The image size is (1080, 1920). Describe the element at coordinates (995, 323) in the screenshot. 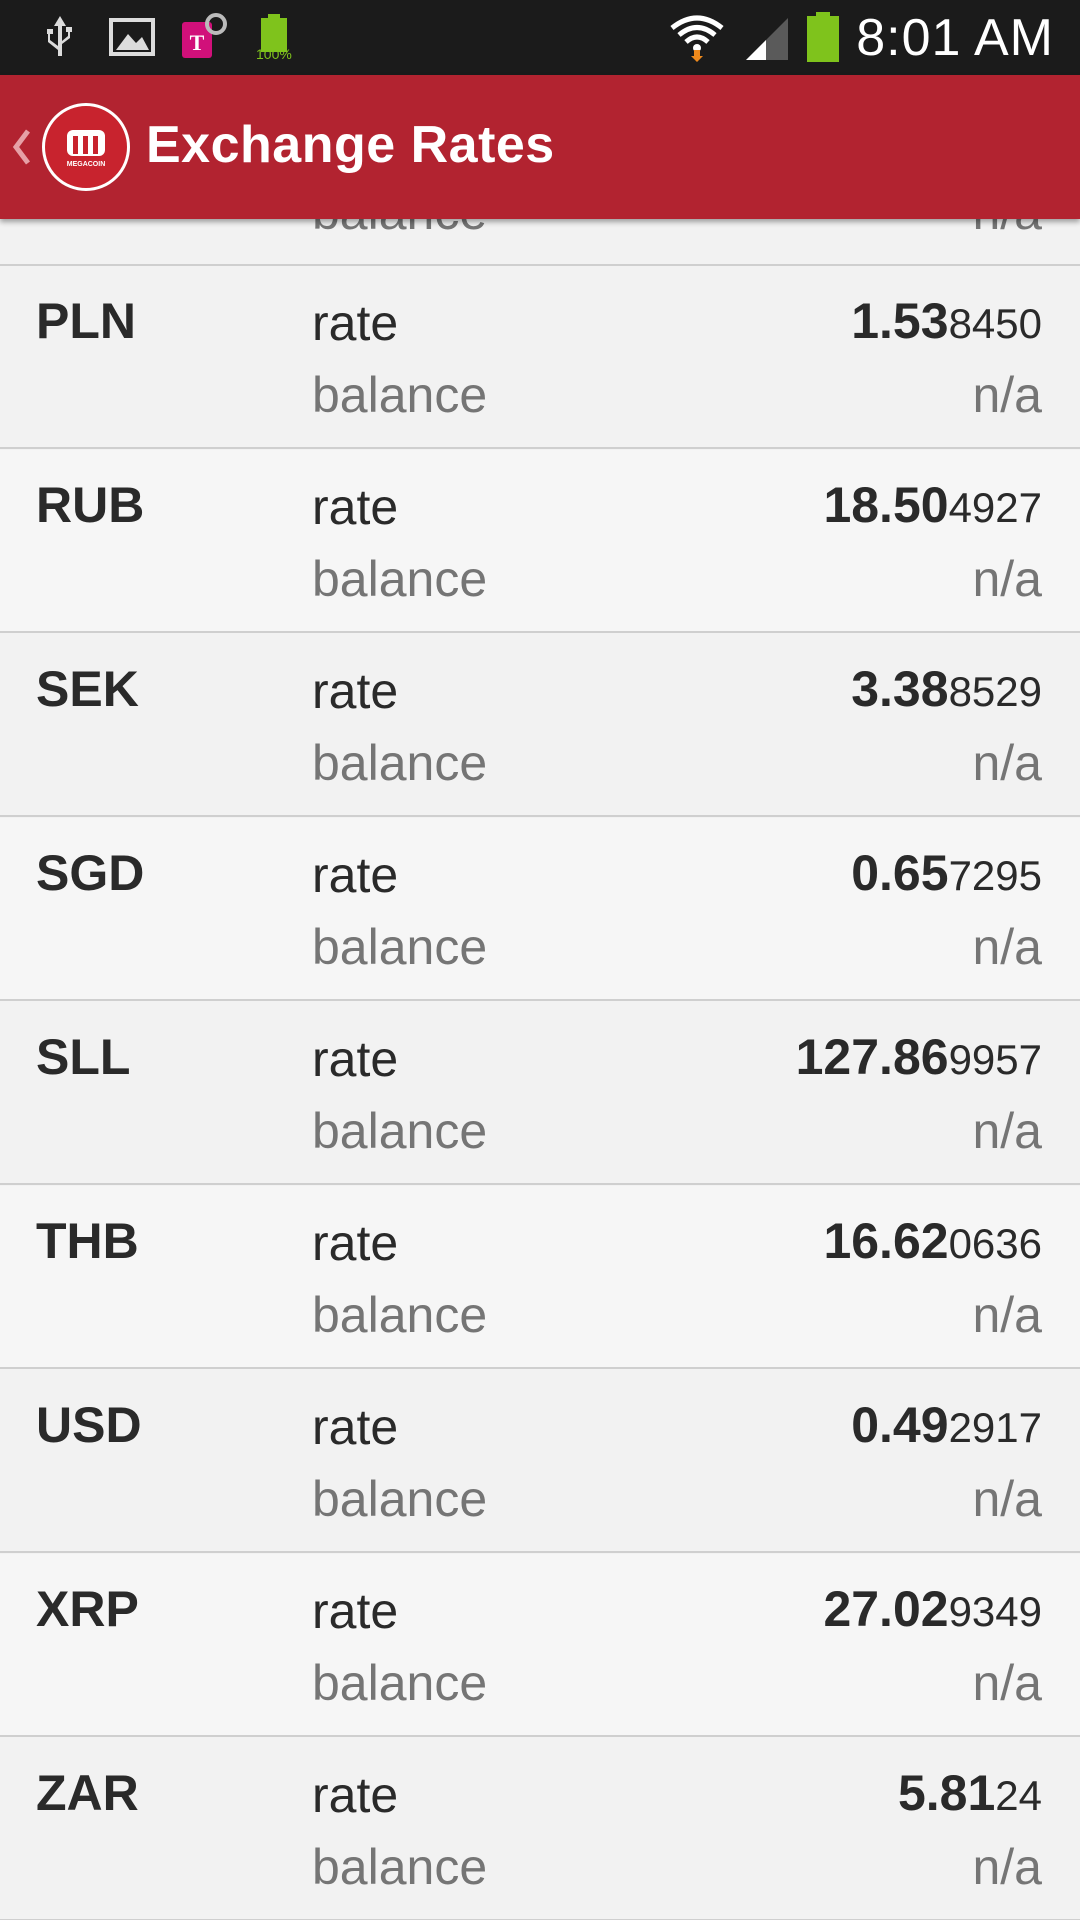

I see `rate-value-minor: 8450` at that location.